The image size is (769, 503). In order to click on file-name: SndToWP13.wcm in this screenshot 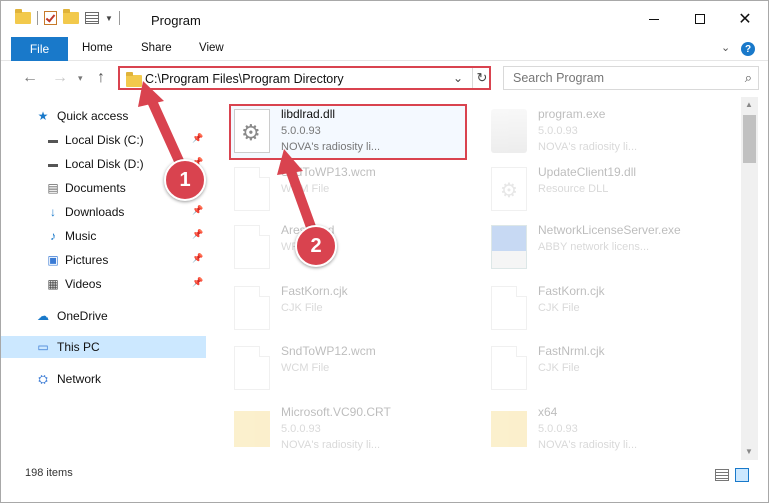, I will do `click(328, 172)`.